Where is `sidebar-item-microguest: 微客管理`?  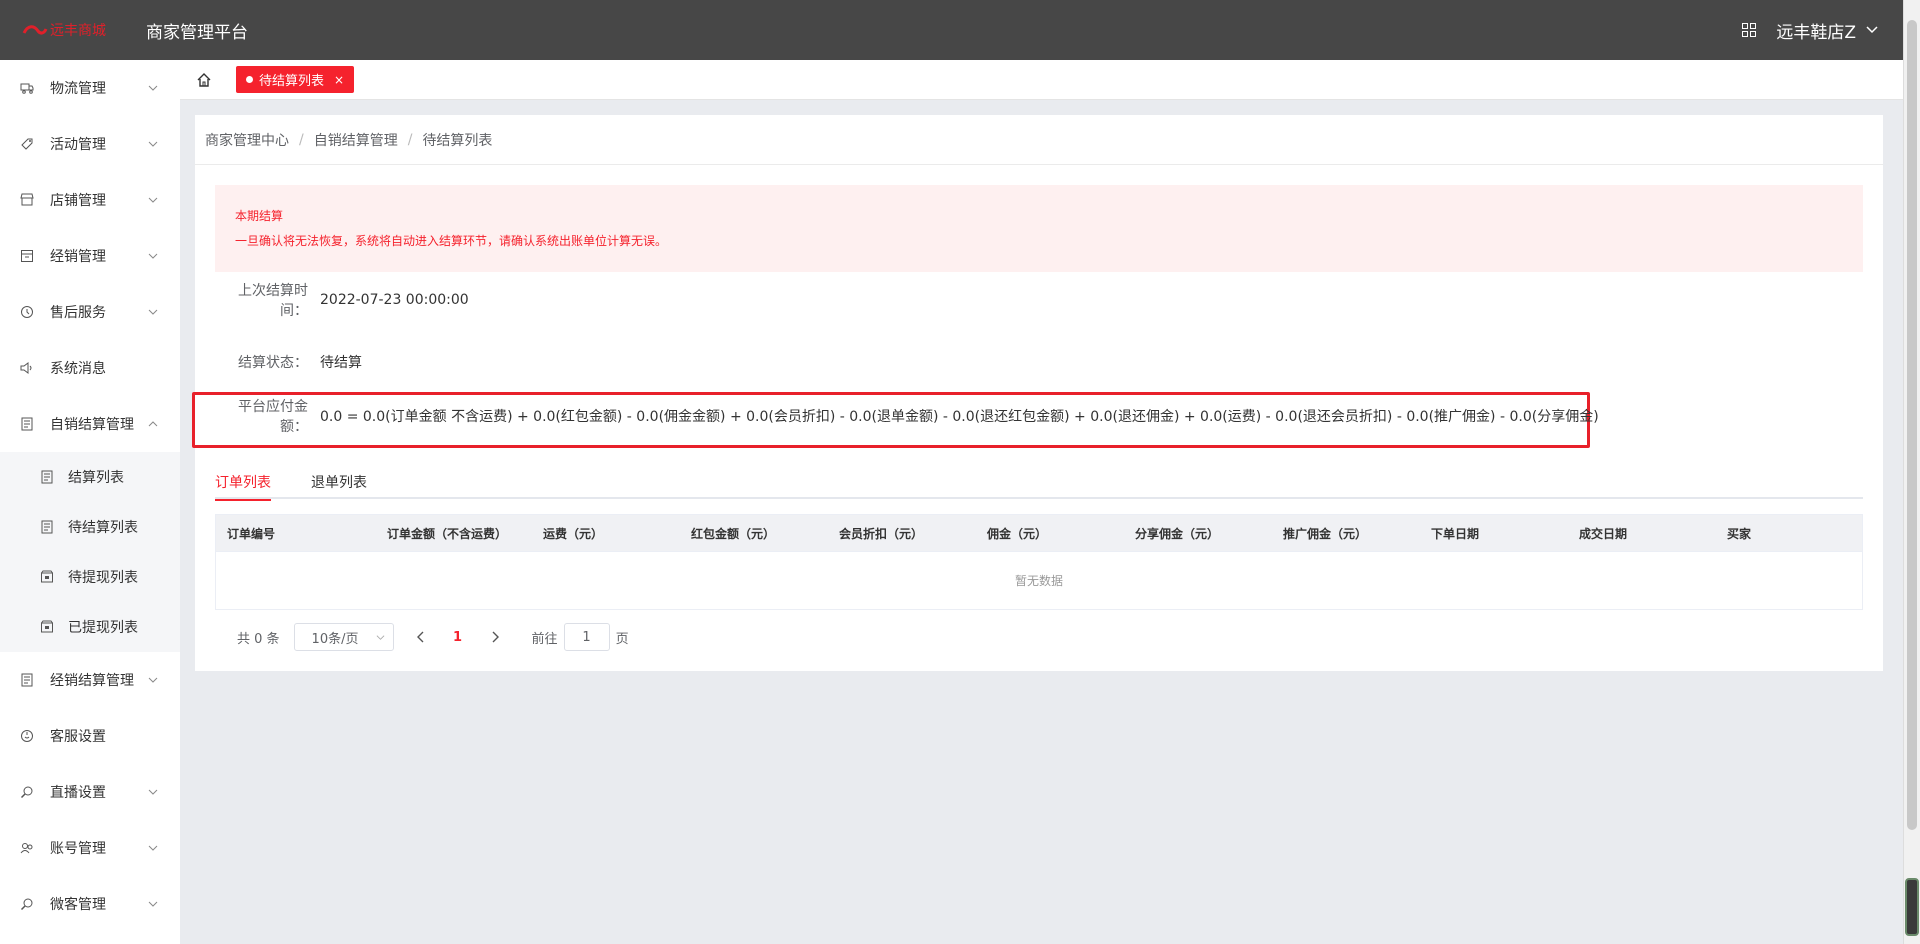
sidebar-item-microguest: 微客管理 is located at coordinates (90, 904).